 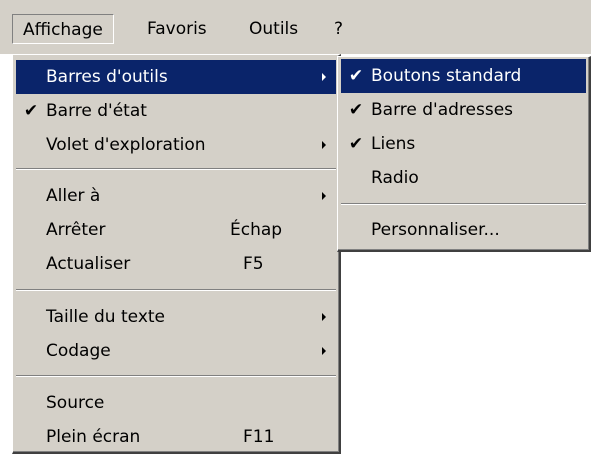 I want to click on menu-item-full-screen: Plein écran F11, so click(x=176, y=437).